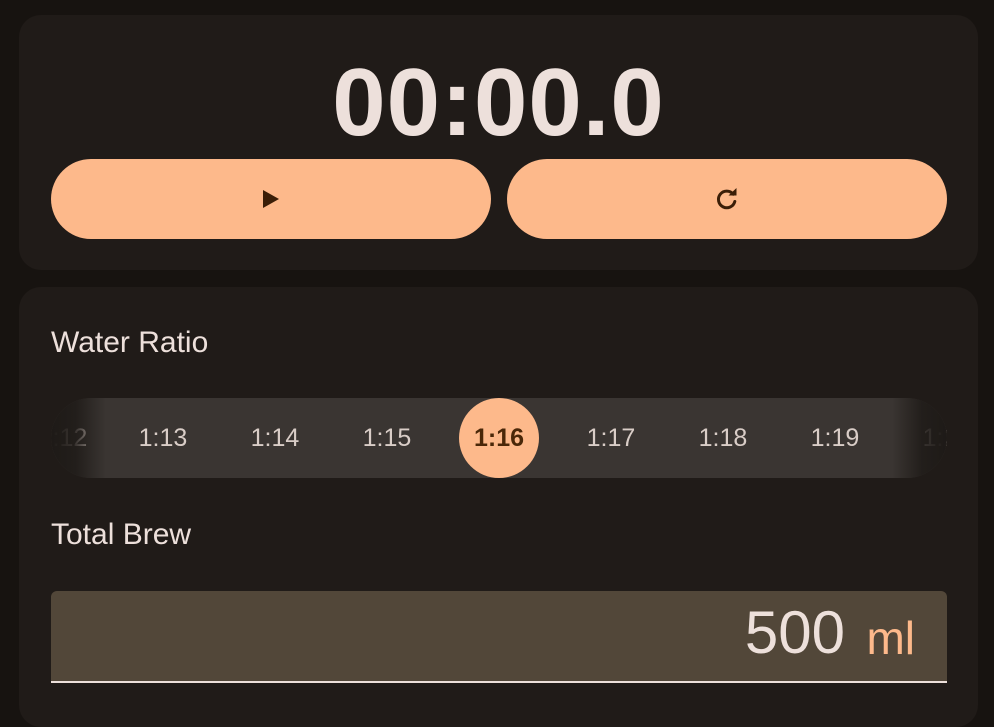 The width and height of the screenshot is (994, 727). I want to click on ratio-option-selected: 1:16, so click(499, 438).